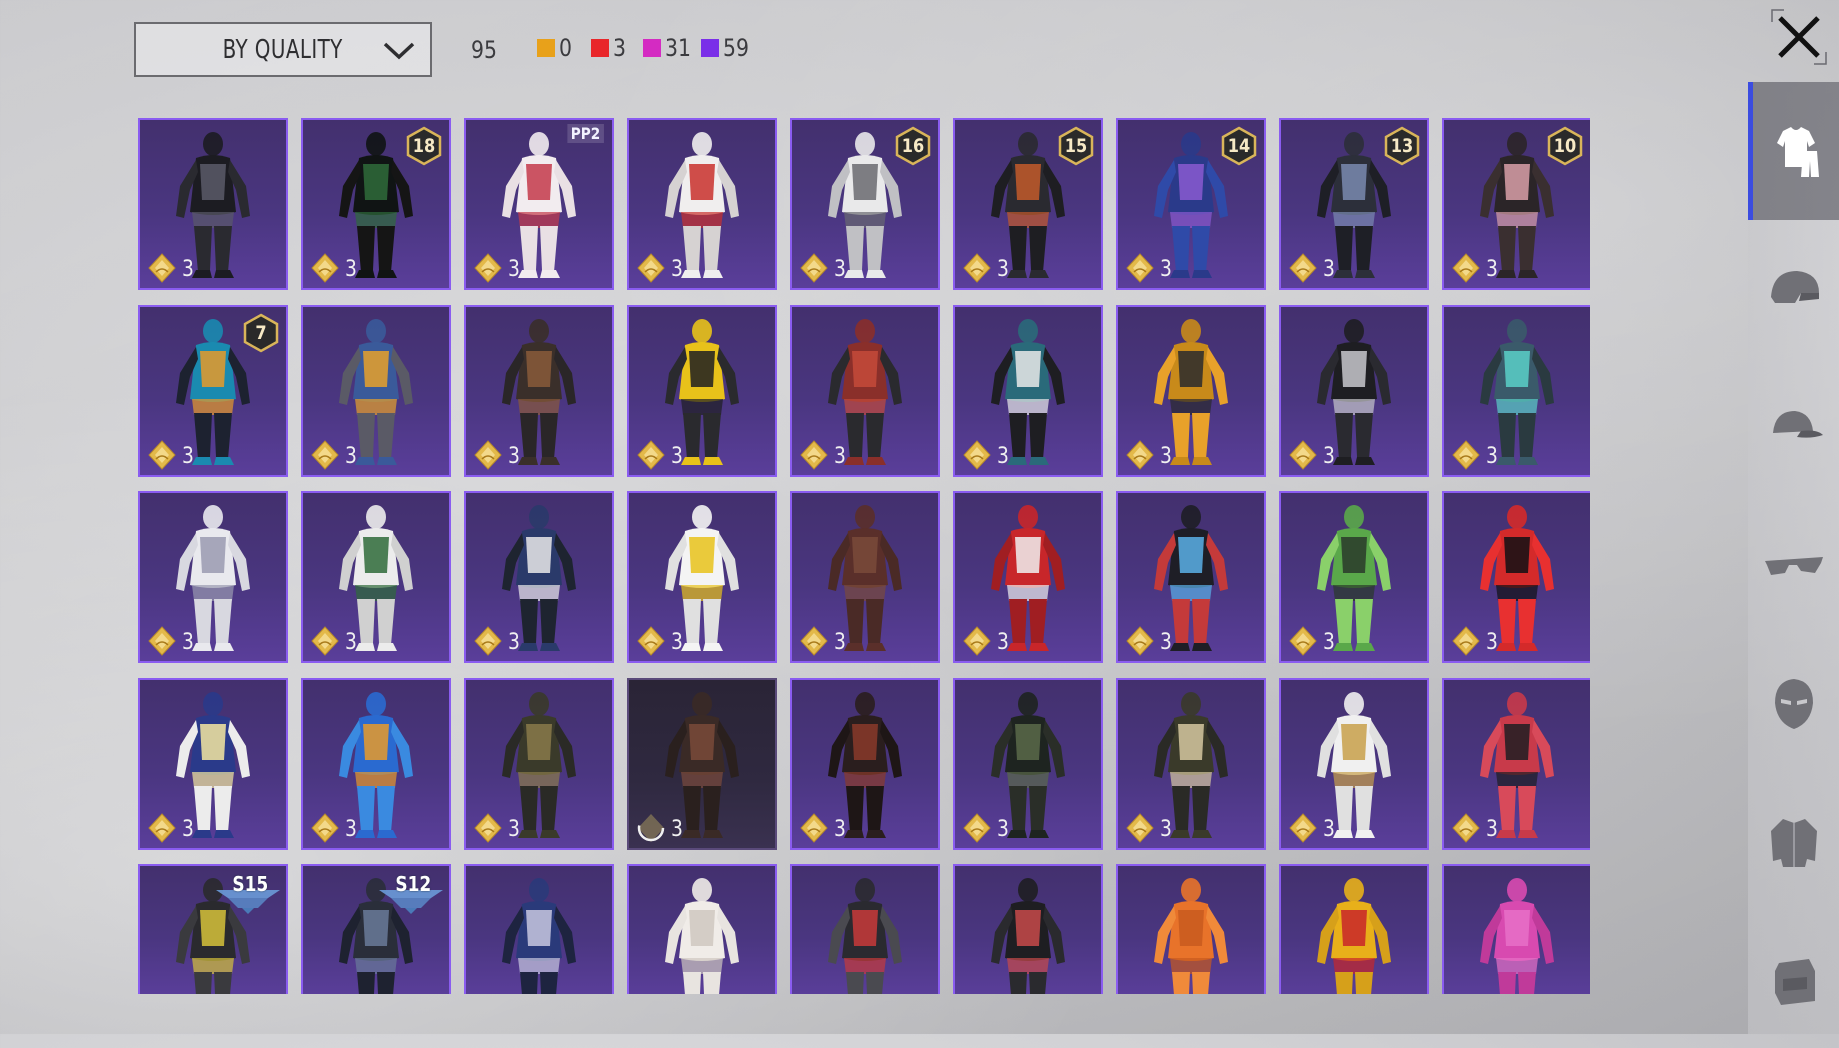 The image size is (1839, 1048). What do you see at coordinates (1516, 204) in the screenshot?
I see `outfit-tile: 3 10` at bounding box center [1516, 204].